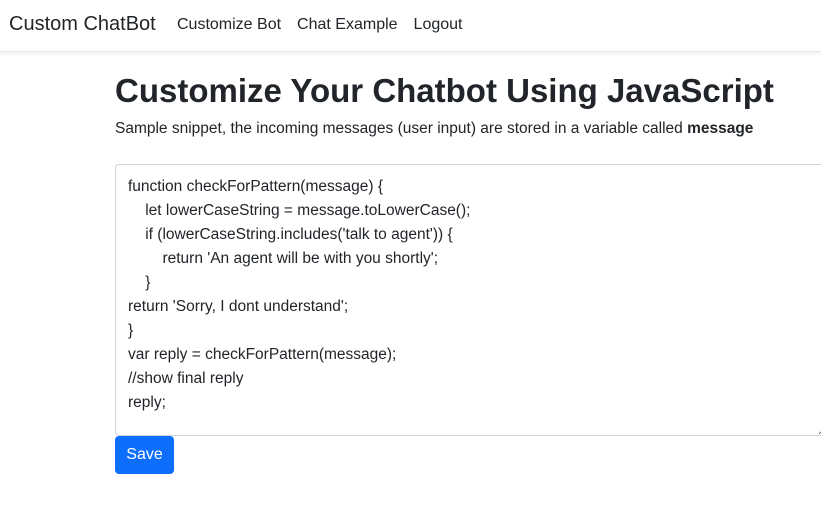 The height and width of the screenshot is (519, 821). Describe the element at coordinates (82, 24) in the screenshot. I see `navbar-brand: Custom ChatBot` at that location.